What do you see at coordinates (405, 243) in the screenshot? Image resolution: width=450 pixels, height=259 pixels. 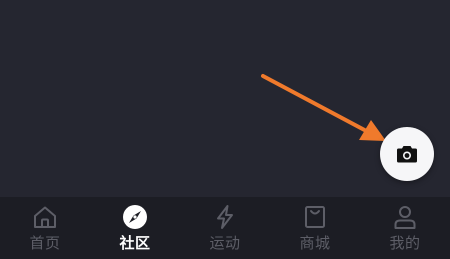 I see `tab-profile-label: 我的` at bounding box center [405, 243].